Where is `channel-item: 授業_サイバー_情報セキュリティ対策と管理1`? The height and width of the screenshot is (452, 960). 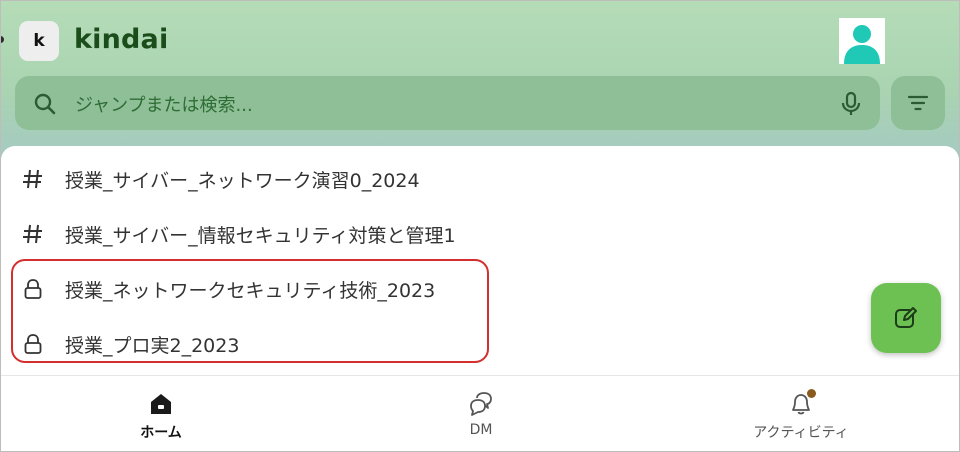
channel-item: 授業_サイバー_情報セキュリティ対策と管理1 is located at coordinates (431, 234).